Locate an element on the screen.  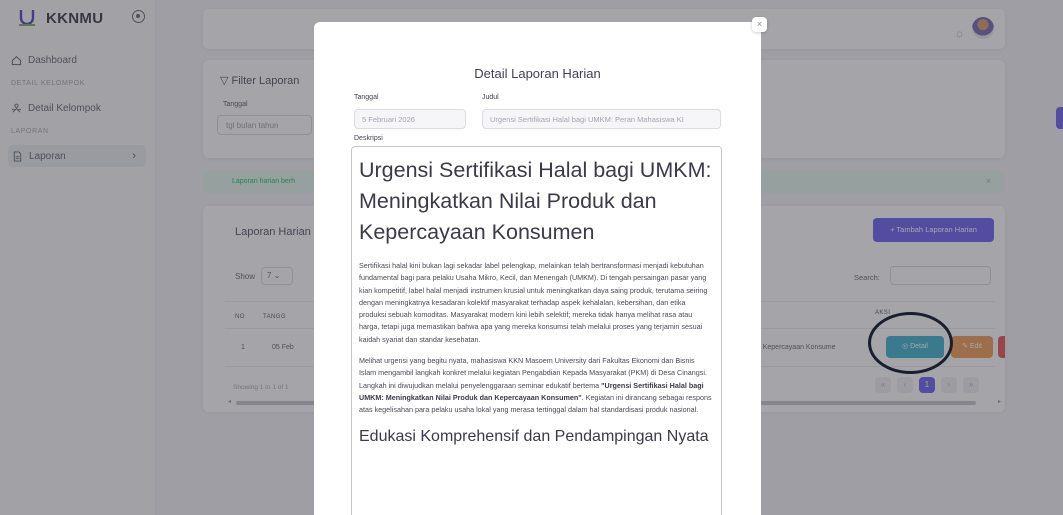
modal-tanggal-label: Tanggal is located at coordinates (366, 97).